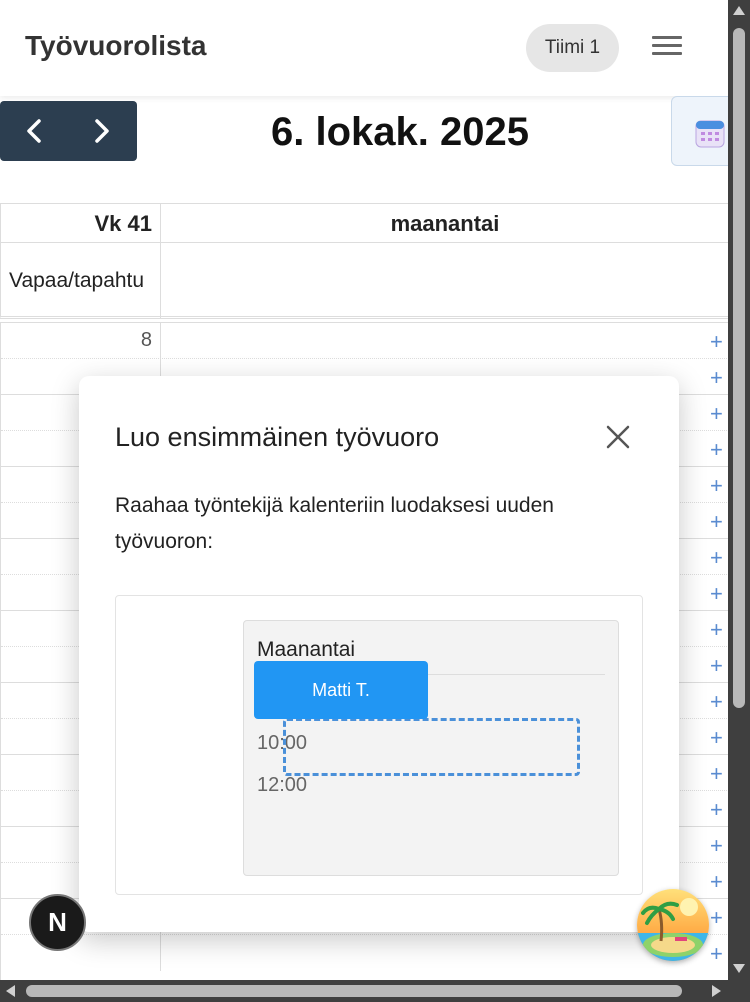 The height and width of the screenshot is (1002, 750). What do you see at coordinates (306, 649) in the screenshot?
I see `demo-day-name: Maanantai` at bounding box center [306, 649].